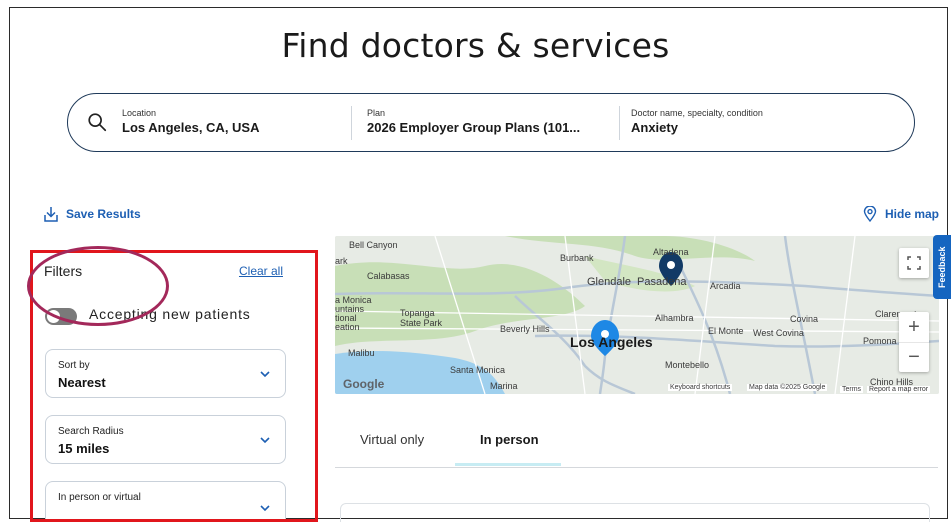  What do you see at coordinates (61, 316) in the screenshot?
I see `accepting-new-patients-toggle` at bounding box center [61, 316].